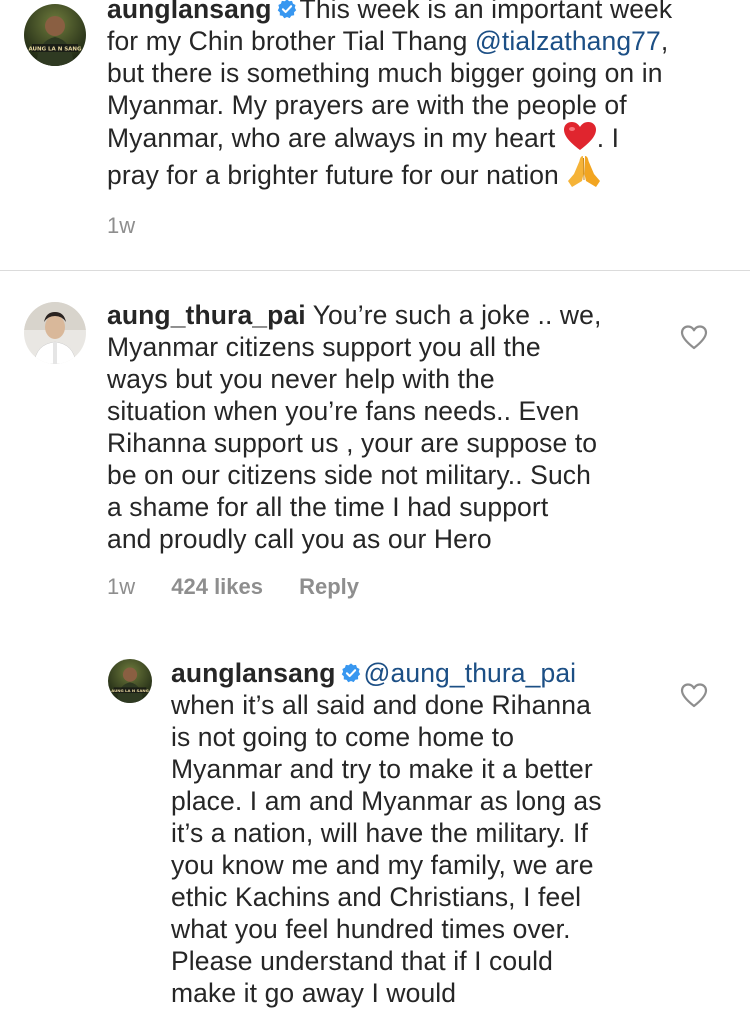  Describe the element at coordinates (352, 443) in the screenshot. I see `comment-text-line: Rihanna support us , your are suppose to` at that location.